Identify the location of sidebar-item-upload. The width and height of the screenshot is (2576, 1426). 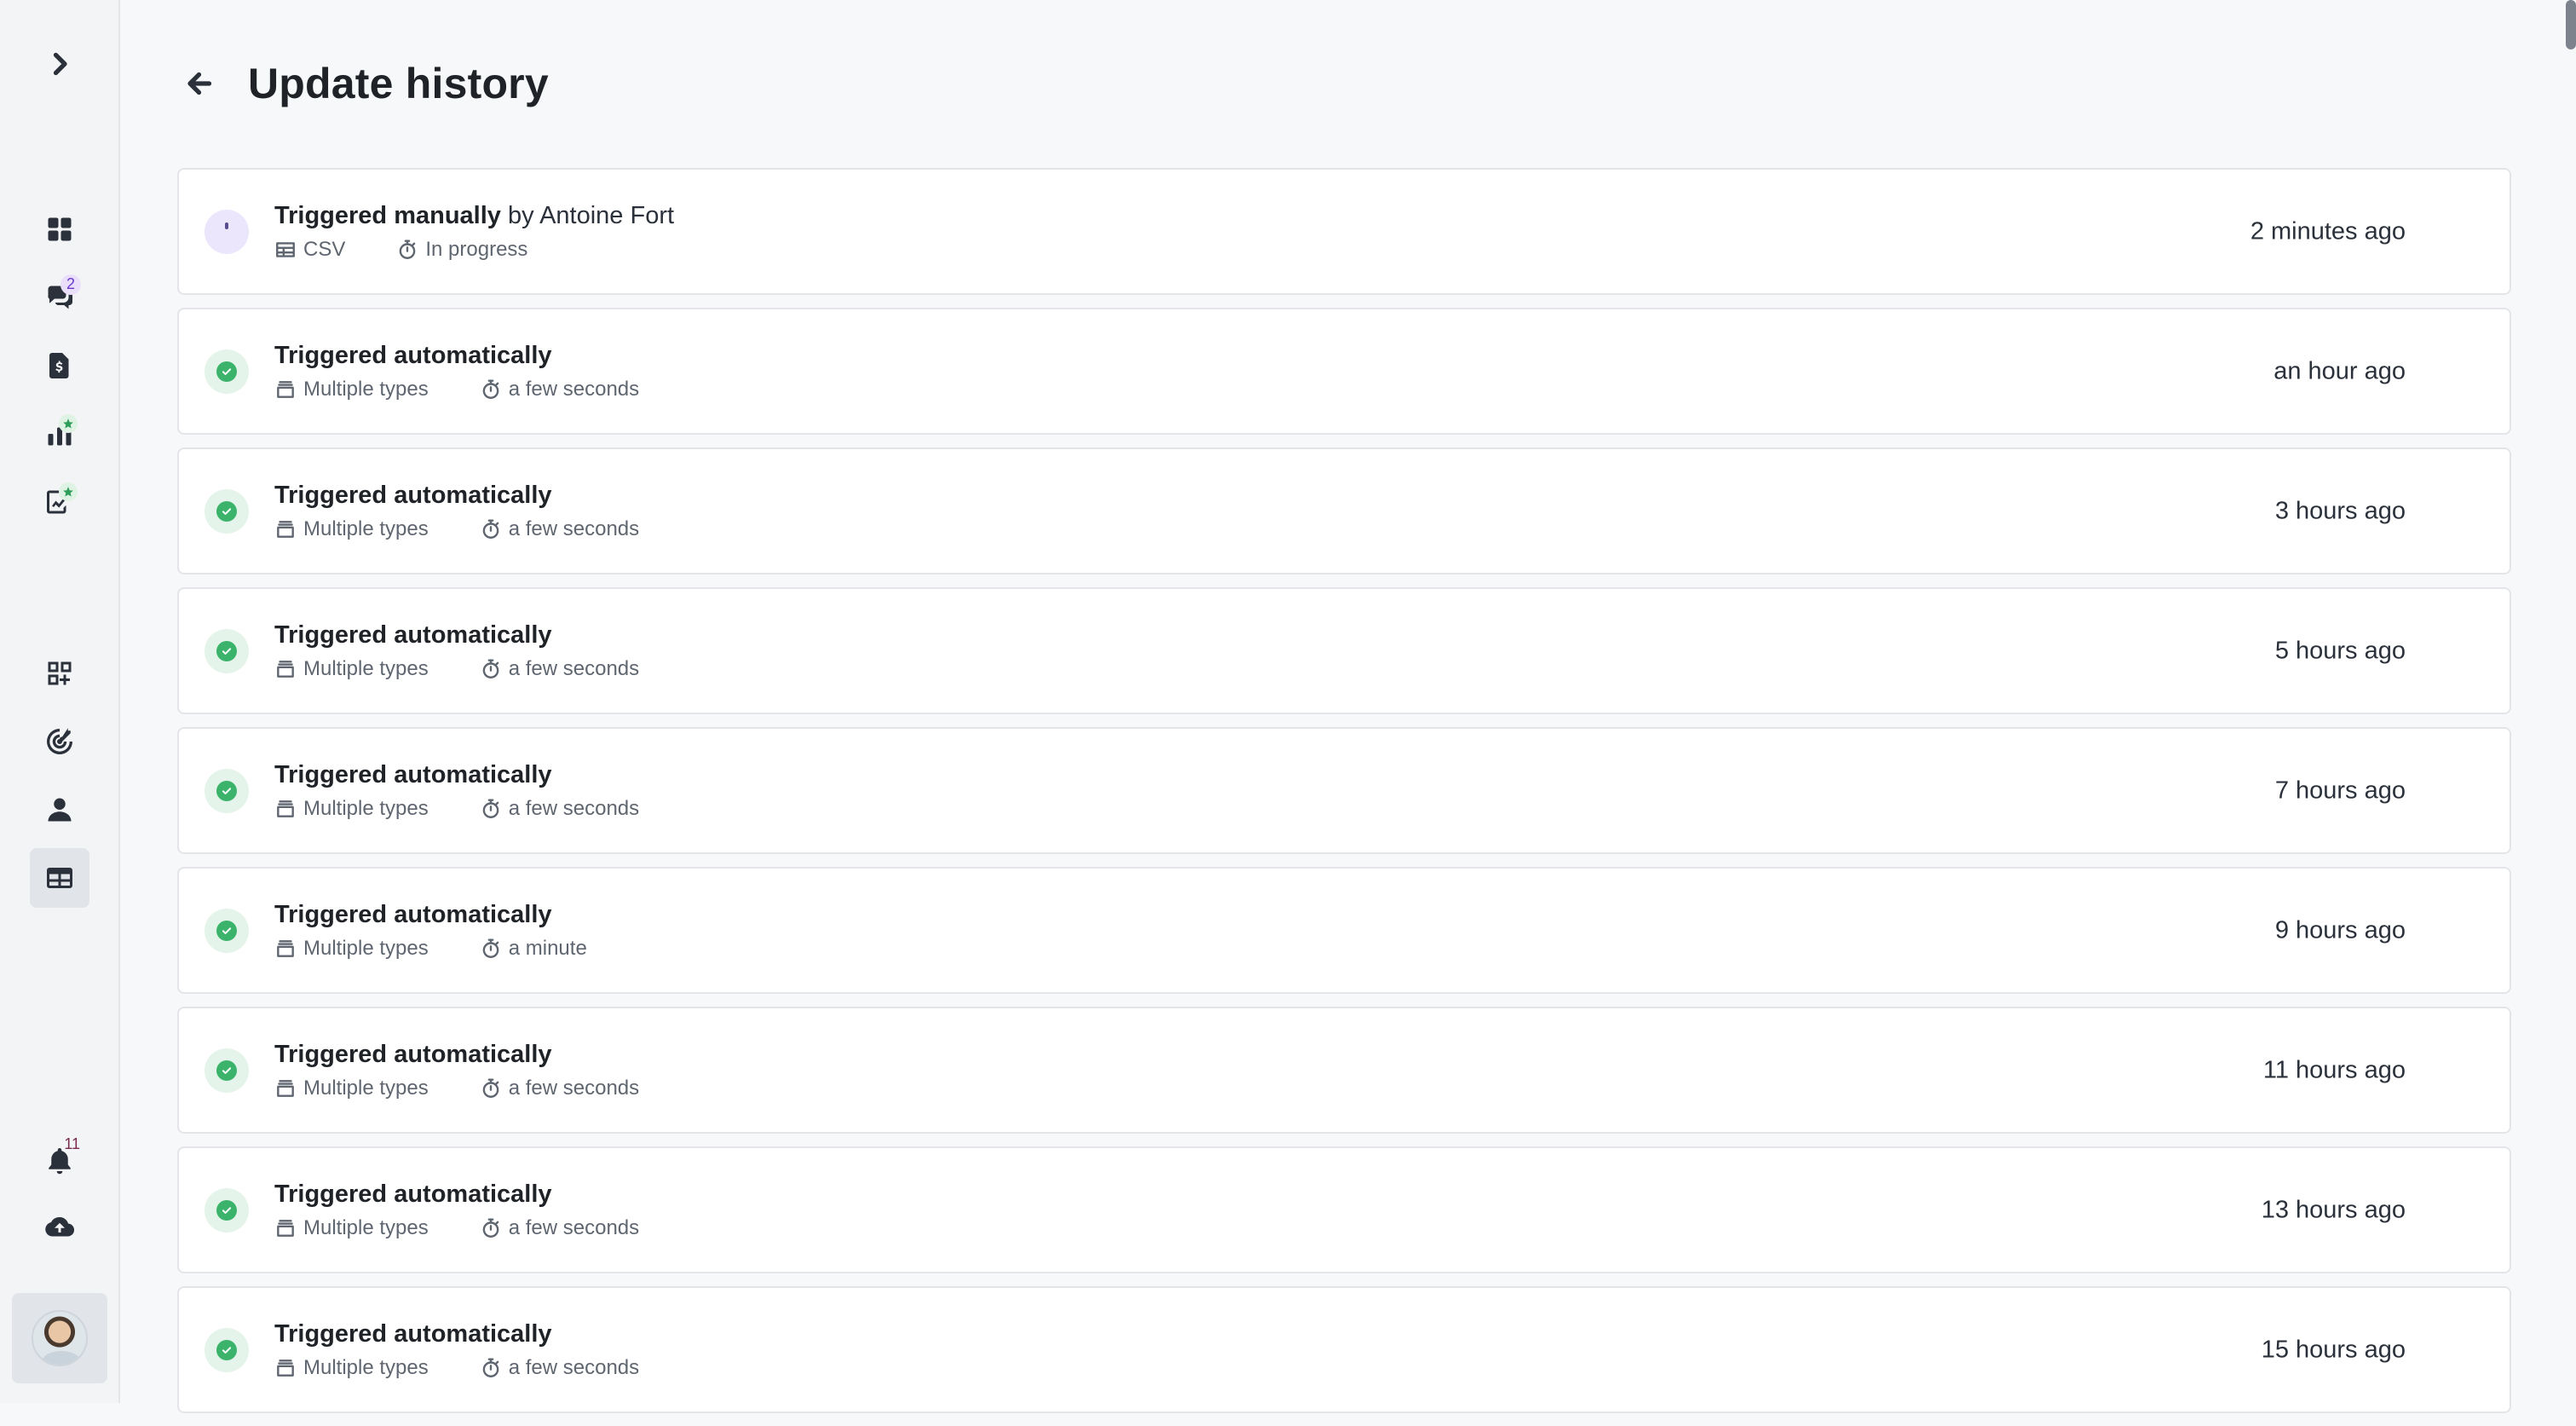
(59, 1227).